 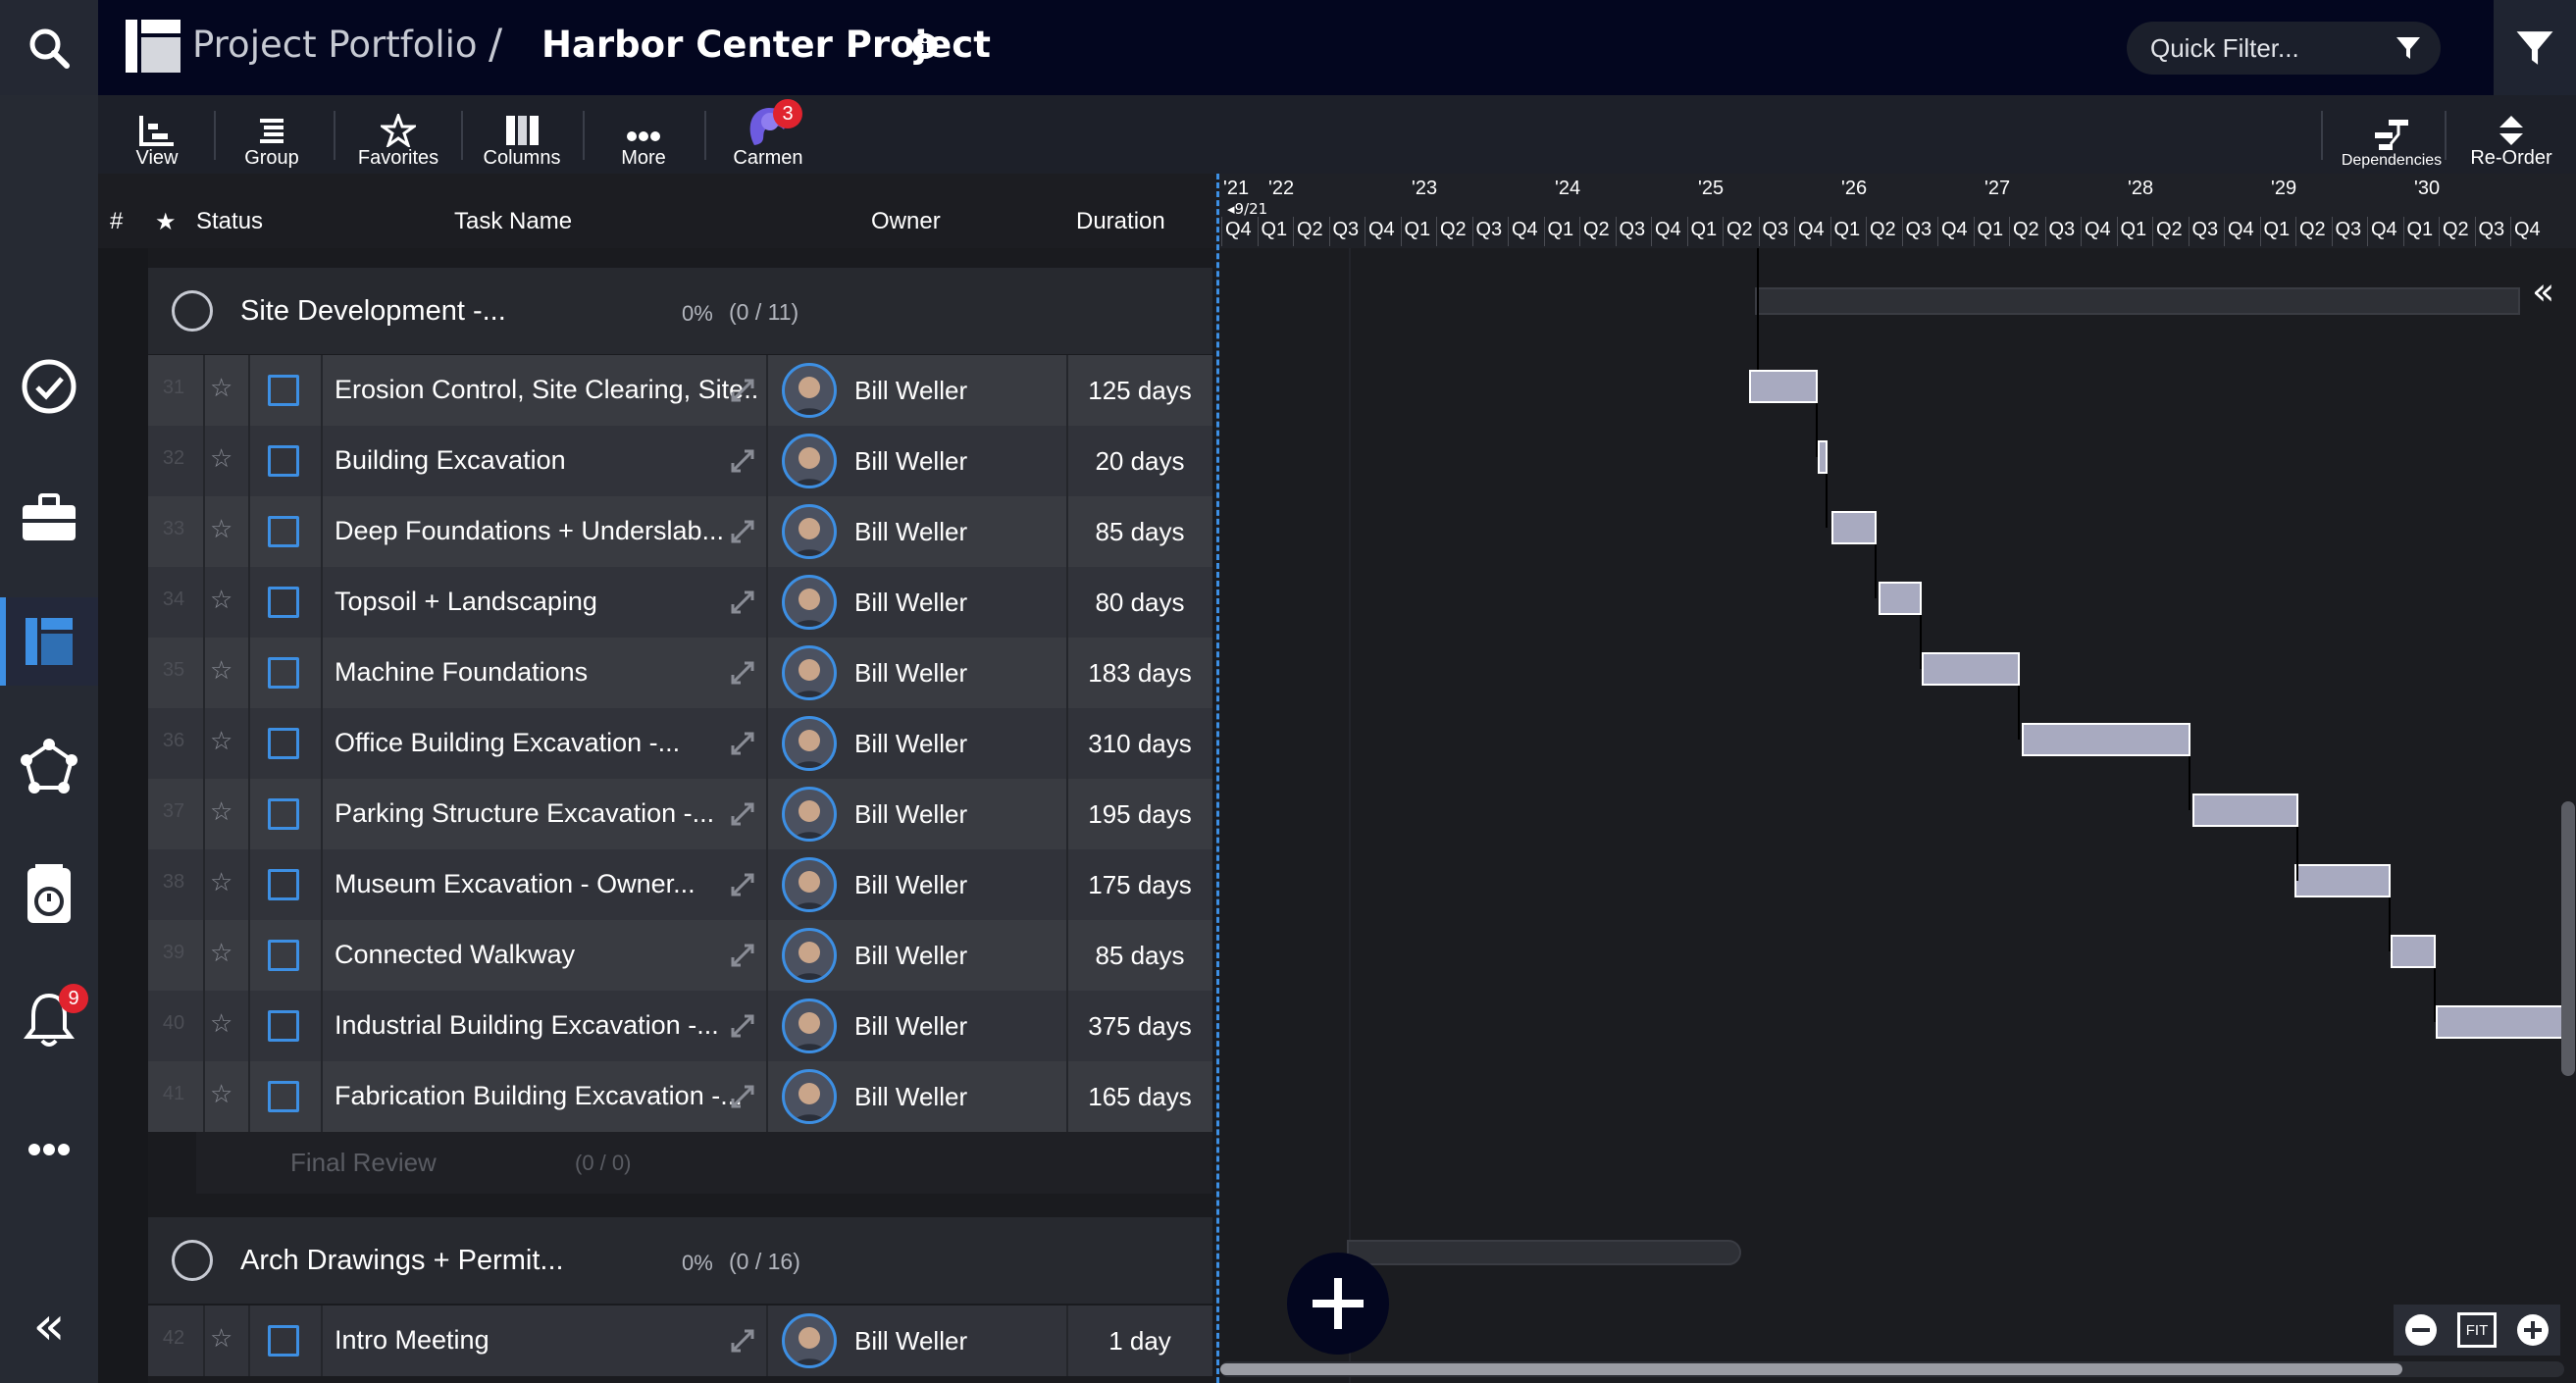 What do you see at coordinates (49, 387) in the screenshot?
I see `sidebar-item-tasks` at bounding box center [49, 387].